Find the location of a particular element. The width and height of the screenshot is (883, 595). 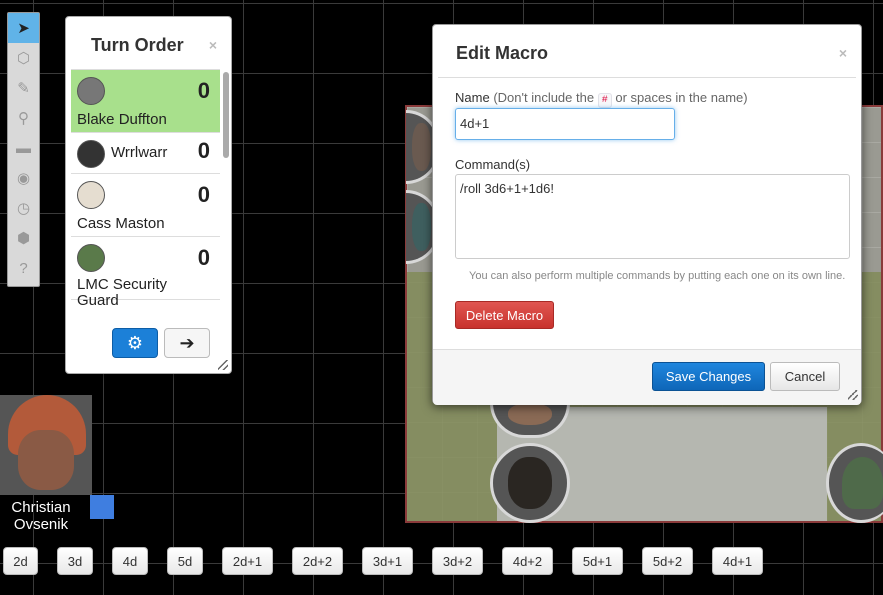

macro-button: 5d is located at coordinates (185, 561).